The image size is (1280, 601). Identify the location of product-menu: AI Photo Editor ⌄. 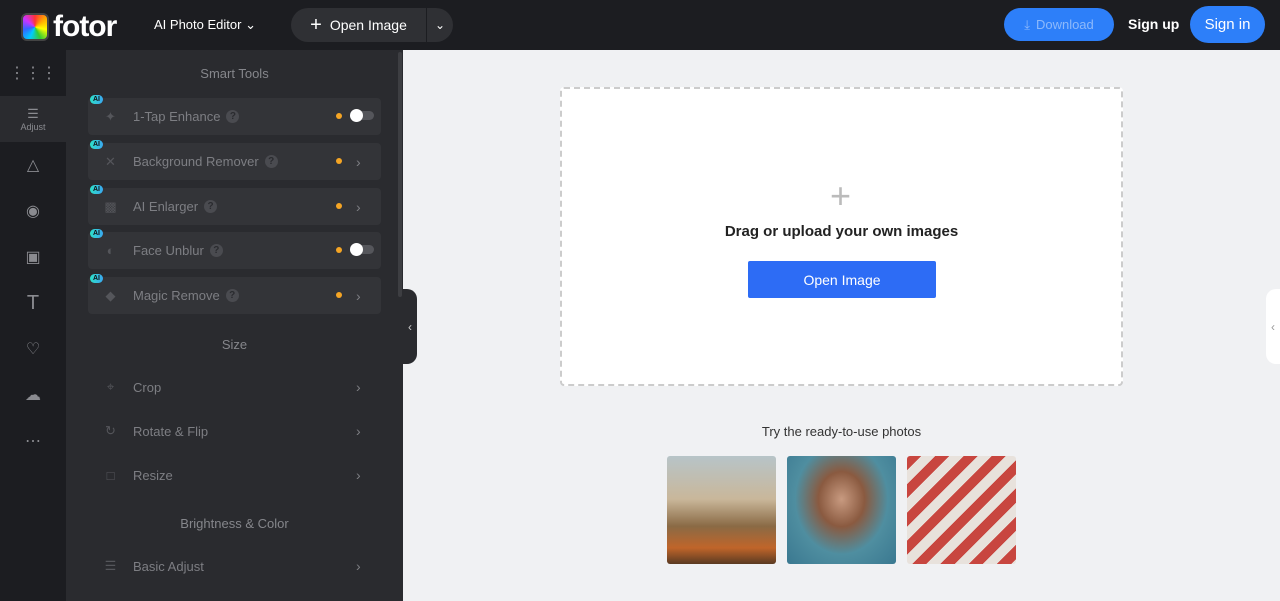
(205, 25).